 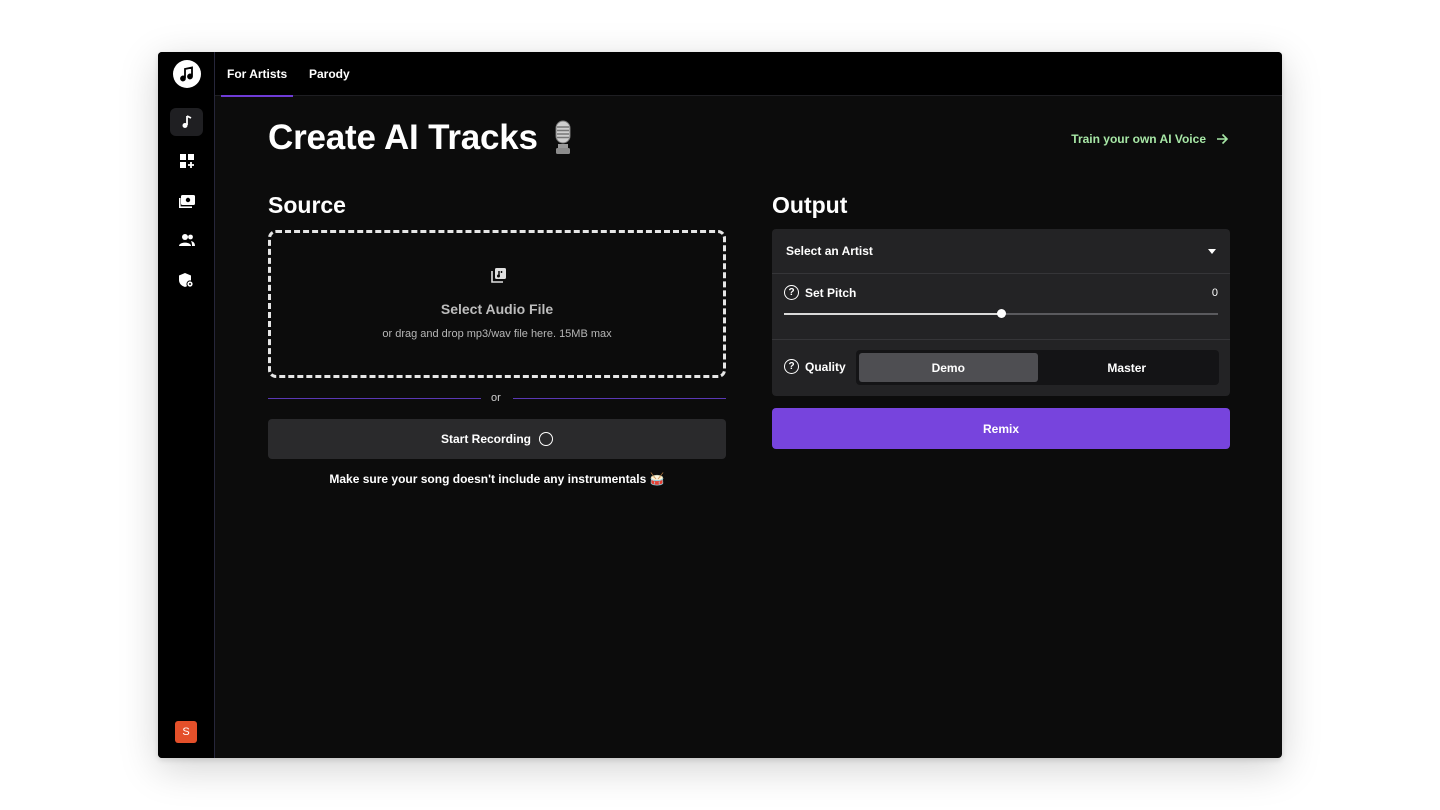 What do you see at coordinates (831, 292) in the screenshot?
I see `pitch-label: Set Pitch` at bounding box center [831, 292].